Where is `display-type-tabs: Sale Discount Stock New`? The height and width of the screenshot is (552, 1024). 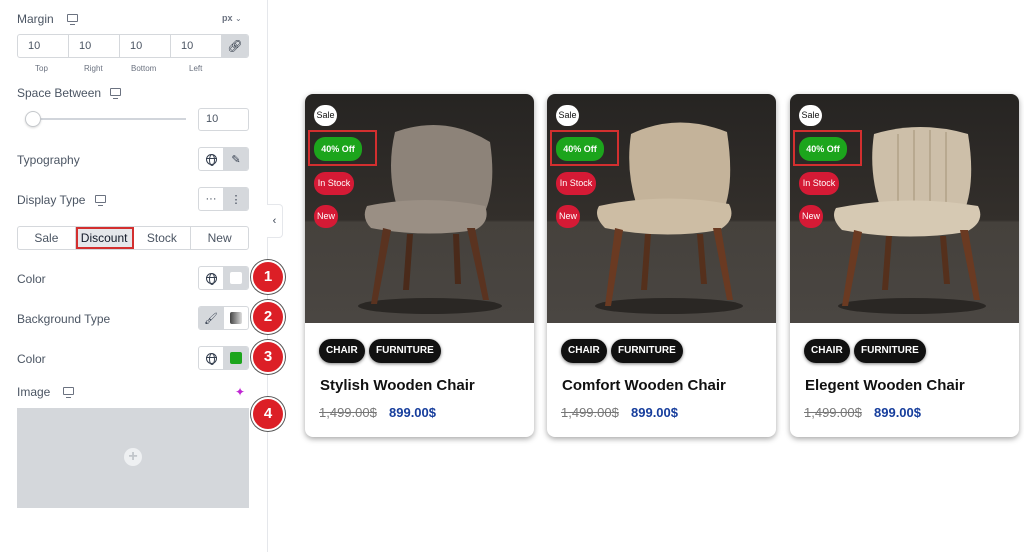 display-type-tabs: Sale Discount Stock New is located at coordinates (133, 238).